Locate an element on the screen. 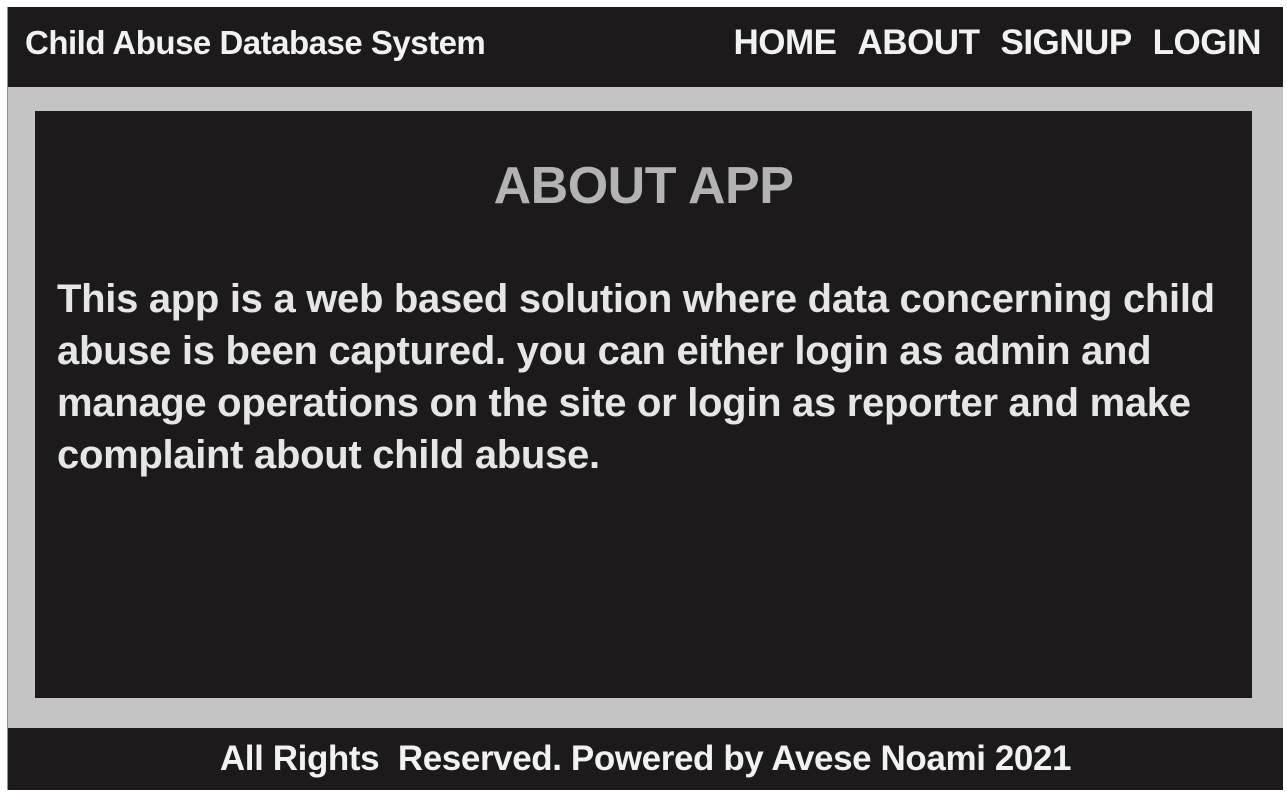  nav-home-link: HOME is located at coordinates (786, 43).